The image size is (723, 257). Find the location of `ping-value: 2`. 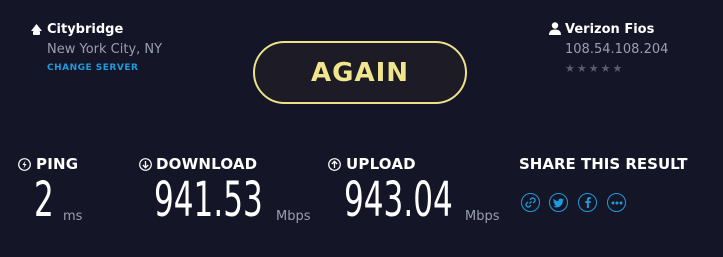

ping-value: 2 is located at coordinates (44, 200).